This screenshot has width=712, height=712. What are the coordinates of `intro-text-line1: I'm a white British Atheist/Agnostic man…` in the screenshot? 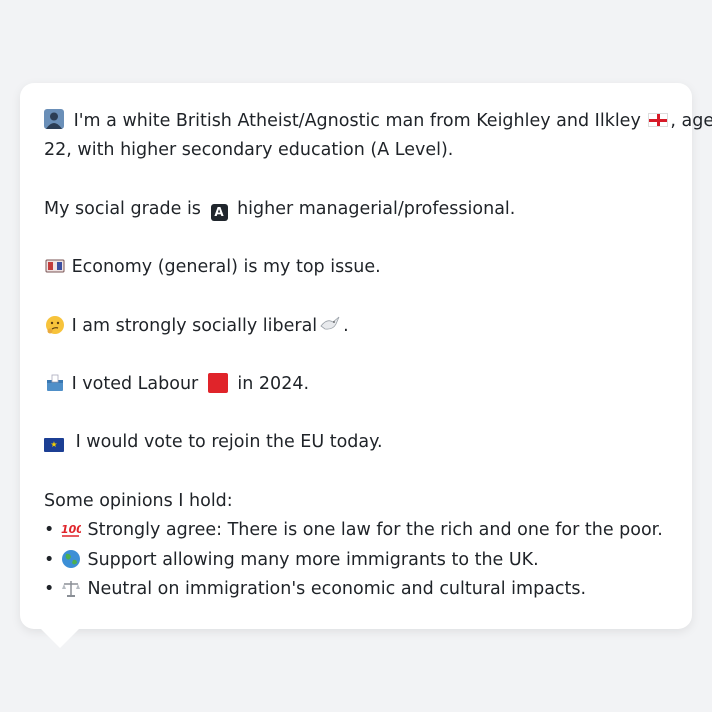 It's located at (357, 121).